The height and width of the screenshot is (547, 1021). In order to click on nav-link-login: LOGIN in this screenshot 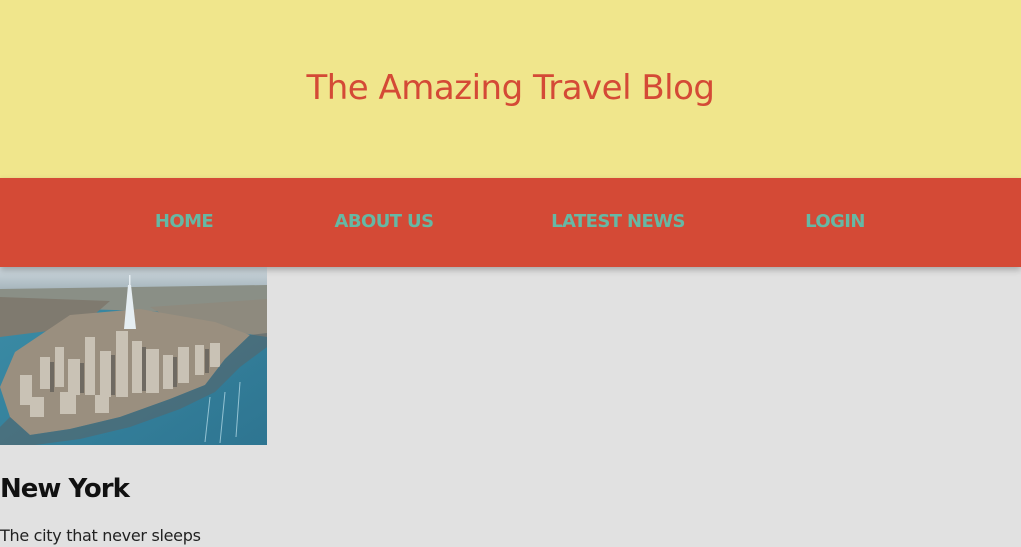, I will do `click(835, 222)`.